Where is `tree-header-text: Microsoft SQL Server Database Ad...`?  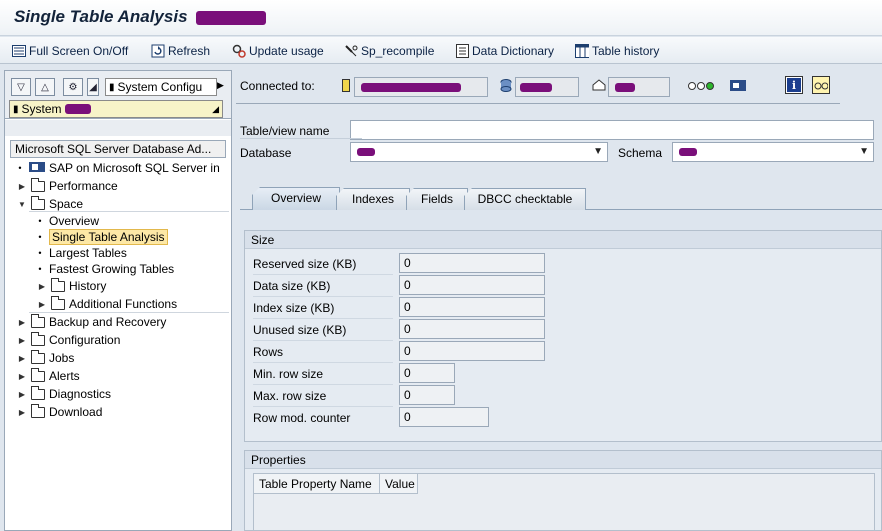 tree-header-text: Microsoft SQL Server Database Ad... is located at coordinates (113, 149).